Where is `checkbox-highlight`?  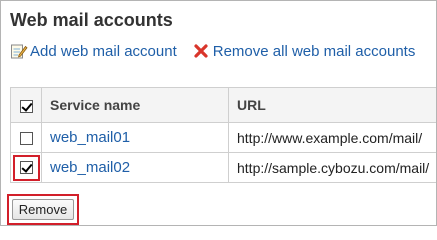
checkbox-highlight is located at coordinates (26, 167).